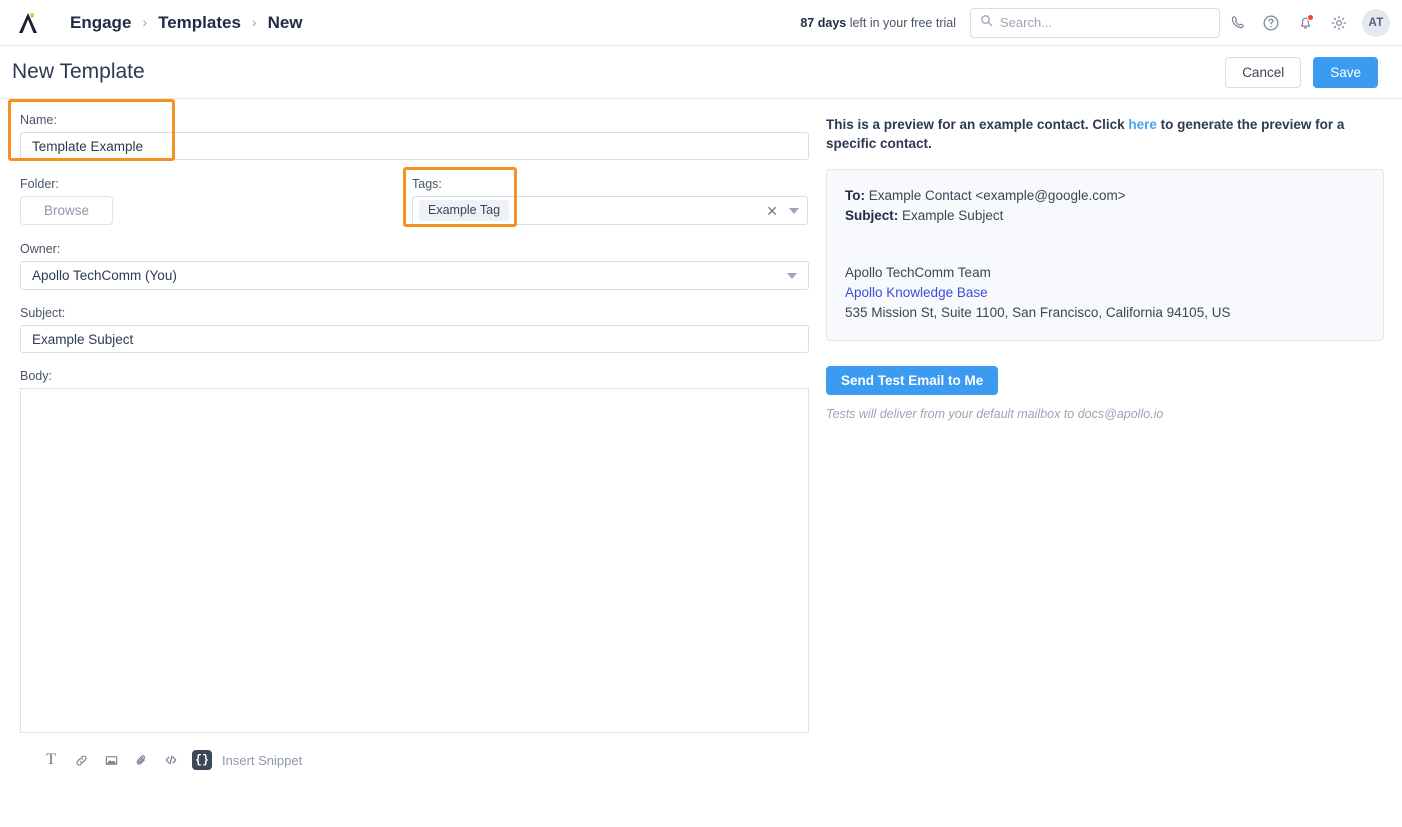  Describe the element at coordinates (701, 72) in the screenshot. I see `page-title-bar: New Template Cancel Save` at that location.